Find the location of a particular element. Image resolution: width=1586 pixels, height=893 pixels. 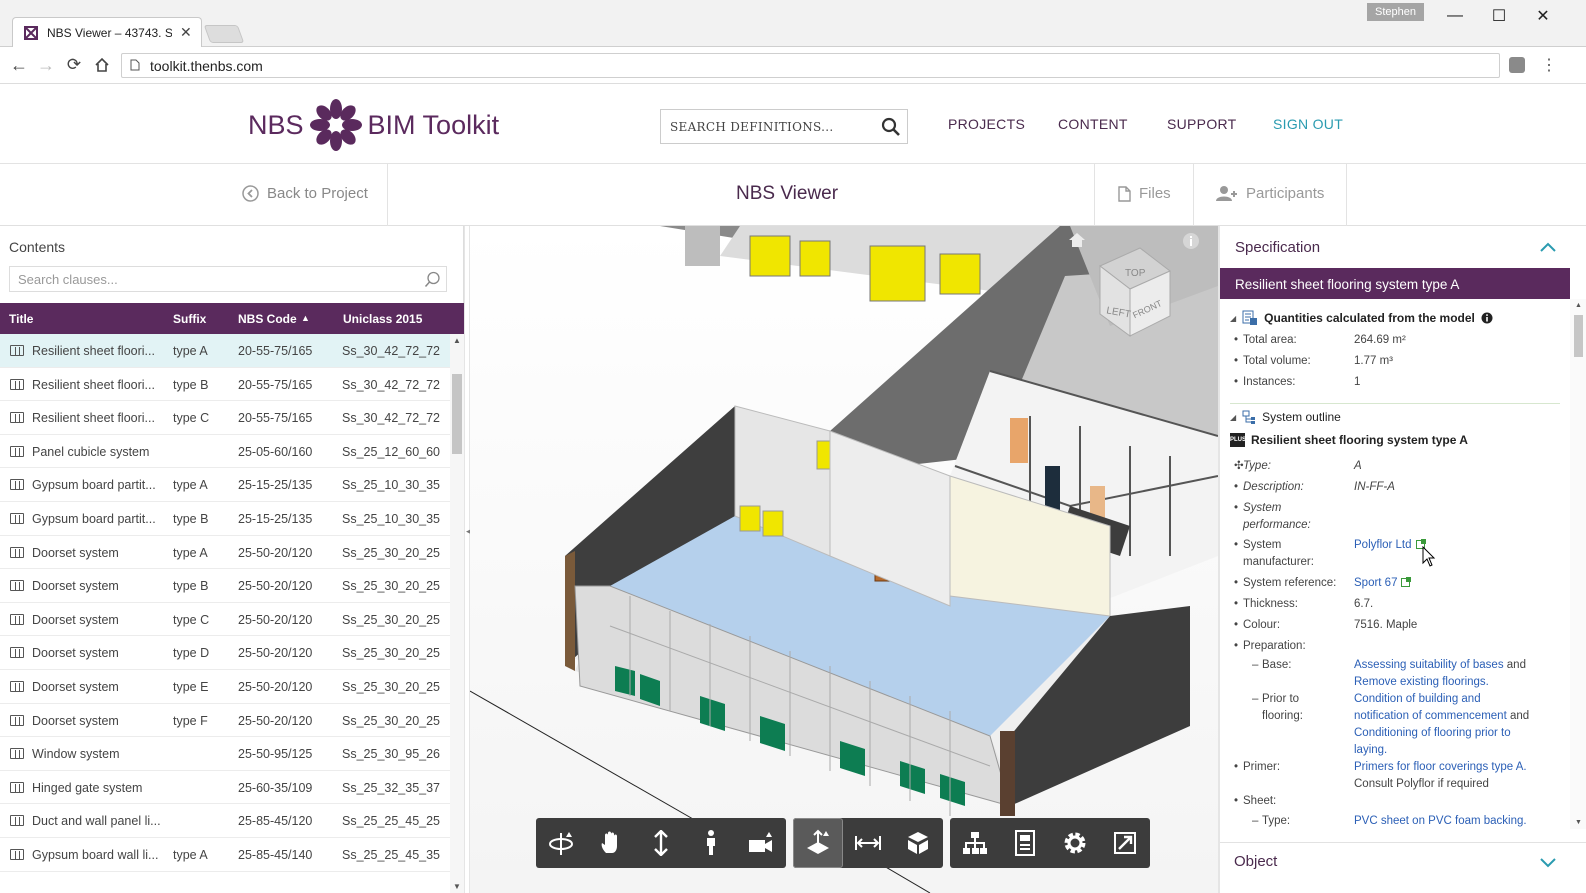

col-nbs-code: NBS Code is located at coordinates (267, 319).